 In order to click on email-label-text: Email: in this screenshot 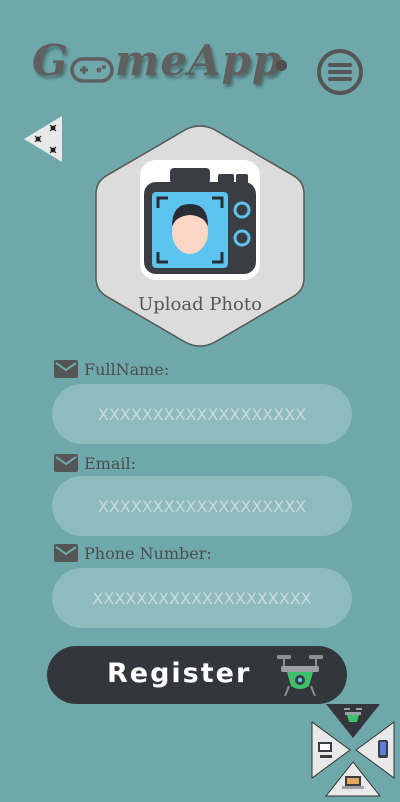, I will do `click(110, 463)`.